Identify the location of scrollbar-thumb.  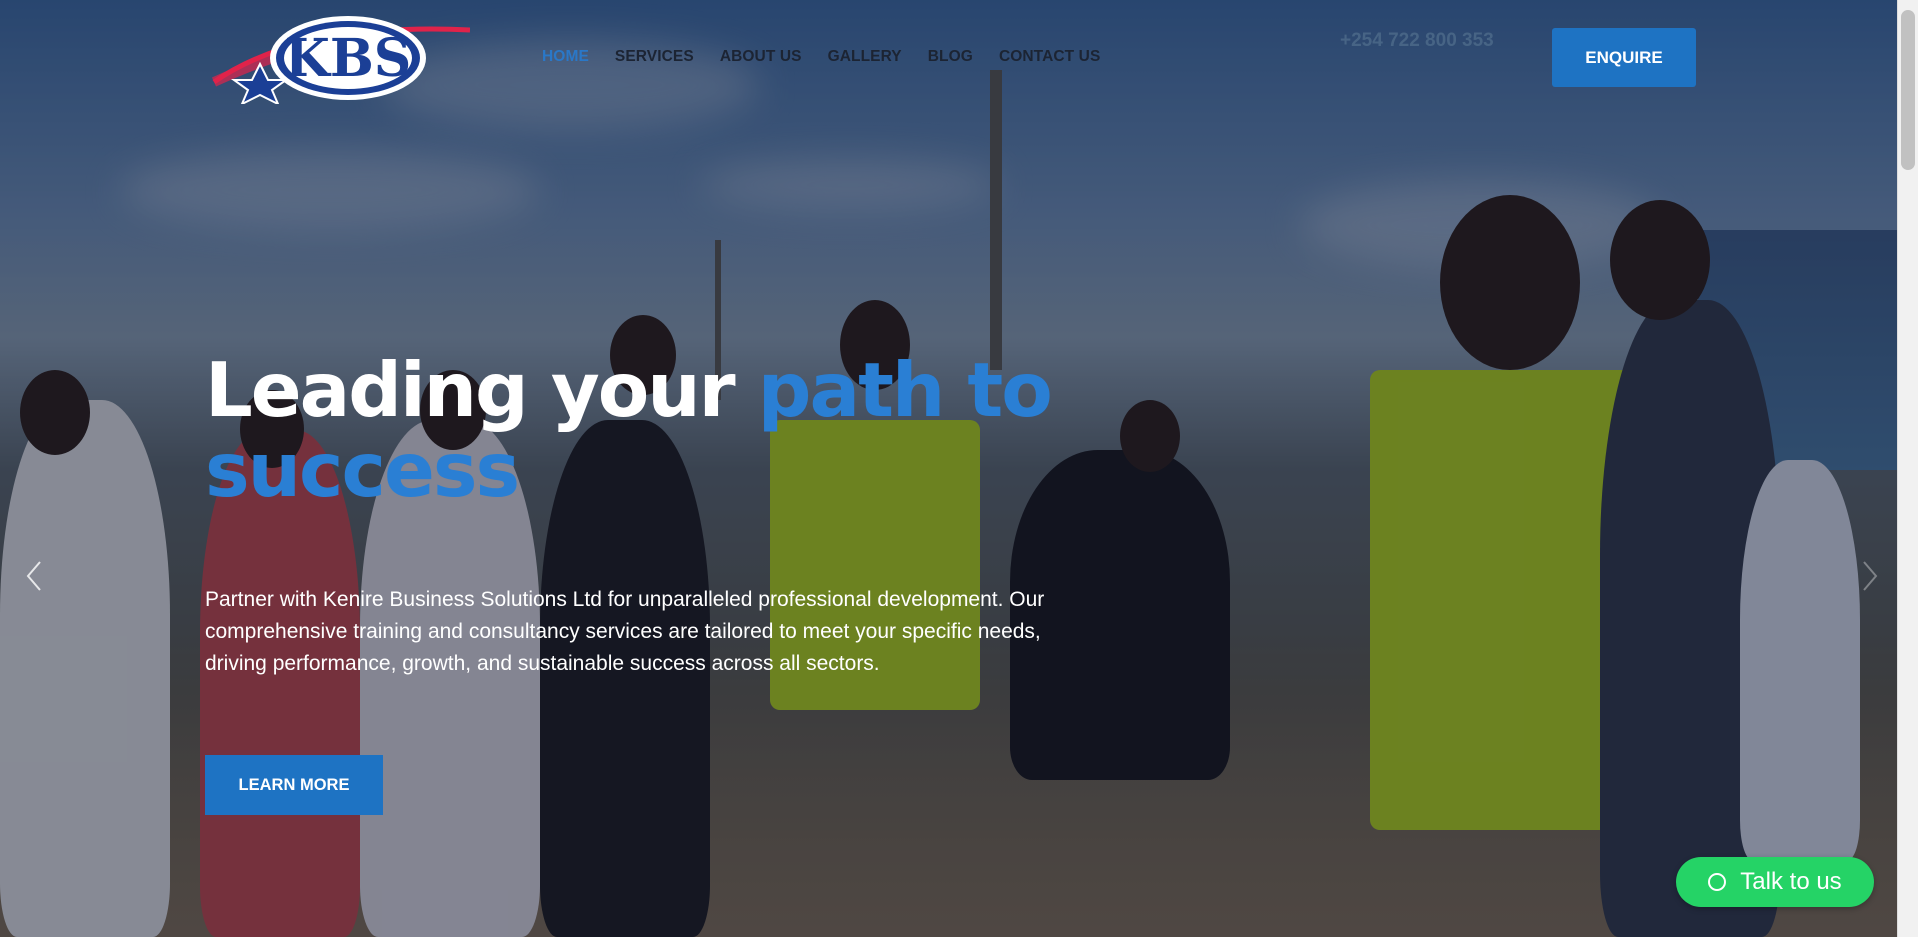
(1908, 90).